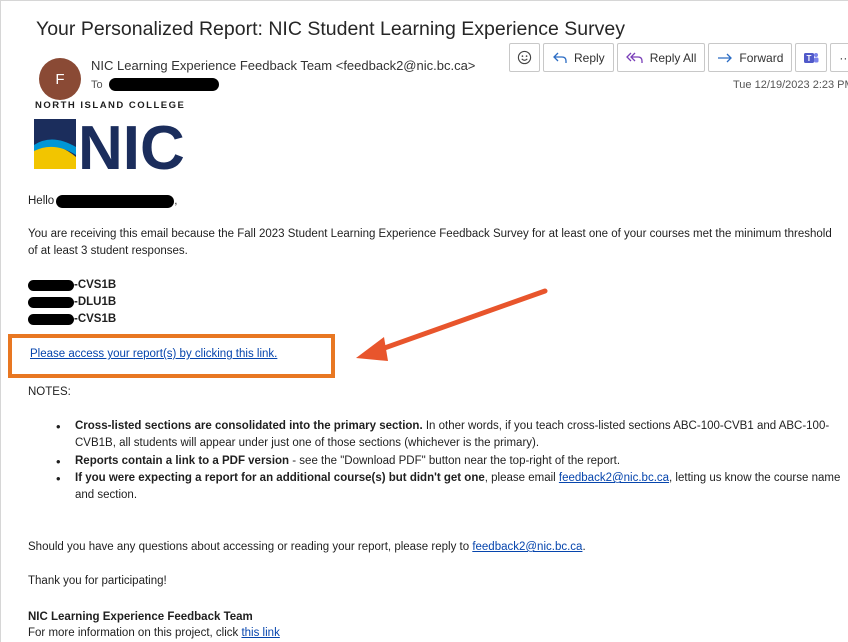  I want to click on reply-all-button: Reply All, so click(661, 57).